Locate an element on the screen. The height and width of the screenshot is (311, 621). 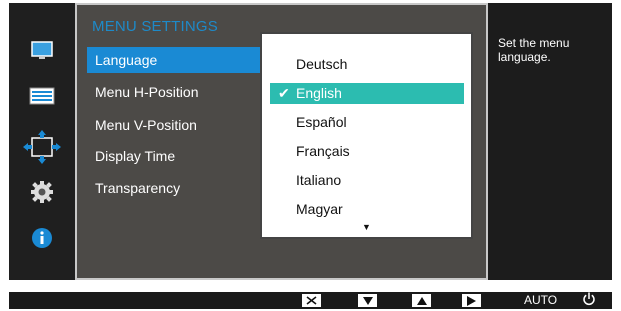
menu-item-menu-h-position: Menu H-Position is located at coordinates (177, 92).